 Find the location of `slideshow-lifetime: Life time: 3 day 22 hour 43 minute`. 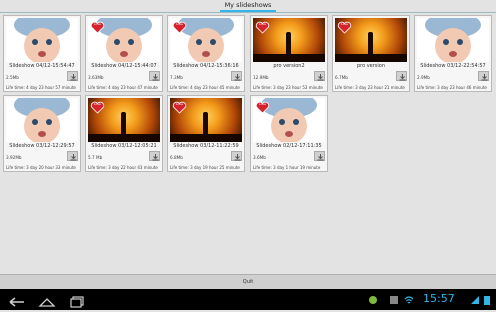

slideshow-lifetime: Life time: 3 day 22 hour 43 minute is located at coordinates (123, 167).